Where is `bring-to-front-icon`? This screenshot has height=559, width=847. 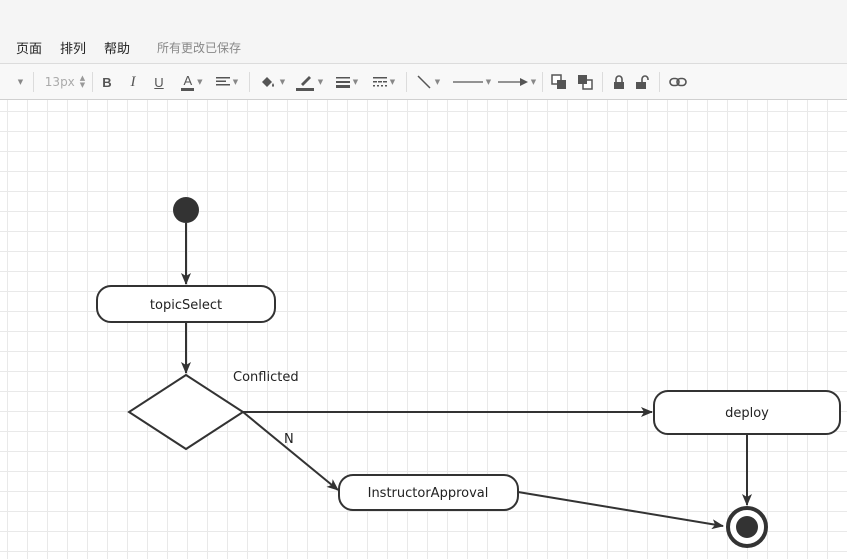 bring-to-front-icon is located at coordinates (558, 81).